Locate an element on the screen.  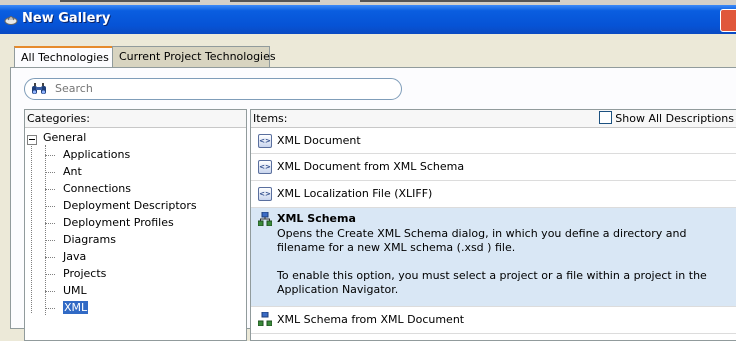
tree-item-diagrams: Diagrams is located at coordinates (89, 239).